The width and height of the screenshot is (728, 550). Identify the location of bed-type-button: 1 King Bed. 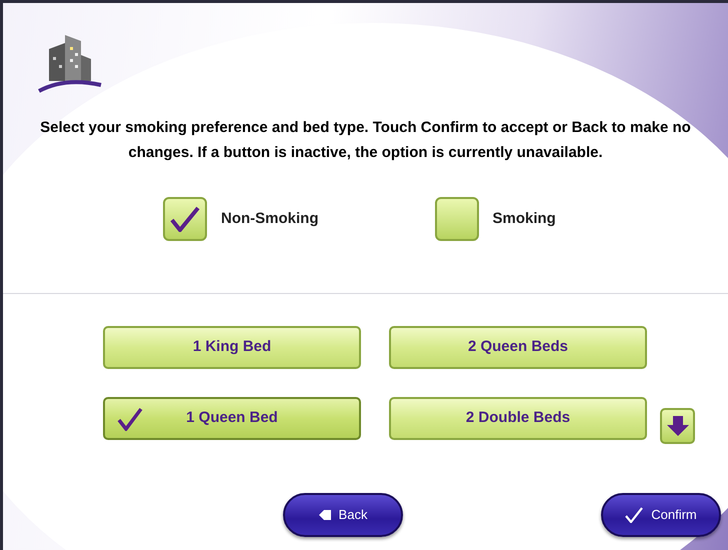
(232, 347).